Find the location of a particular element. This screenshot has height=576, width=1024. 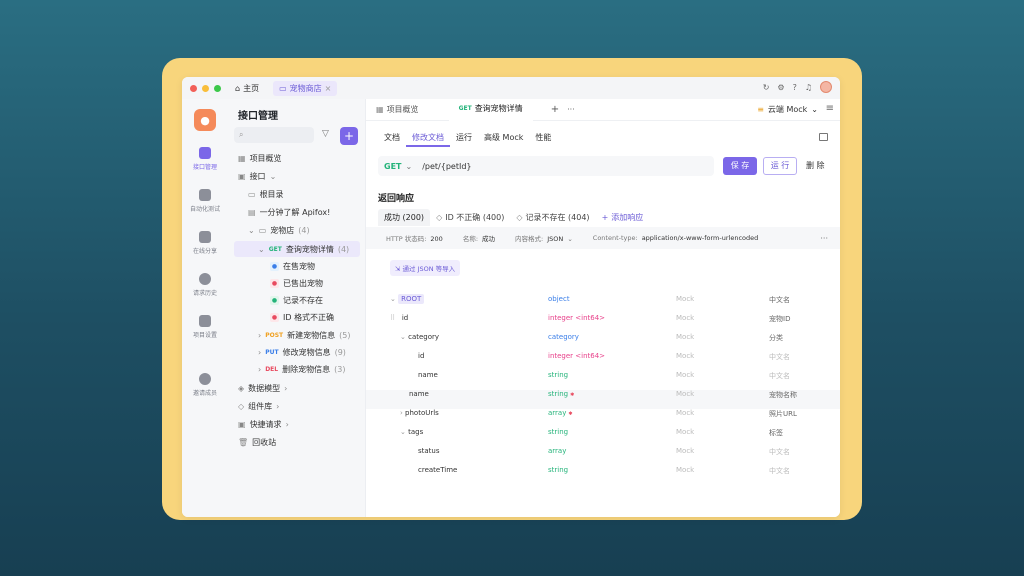

tree-item-case-notfound: ● 记录不存在 is located at coordinates (296, 300).